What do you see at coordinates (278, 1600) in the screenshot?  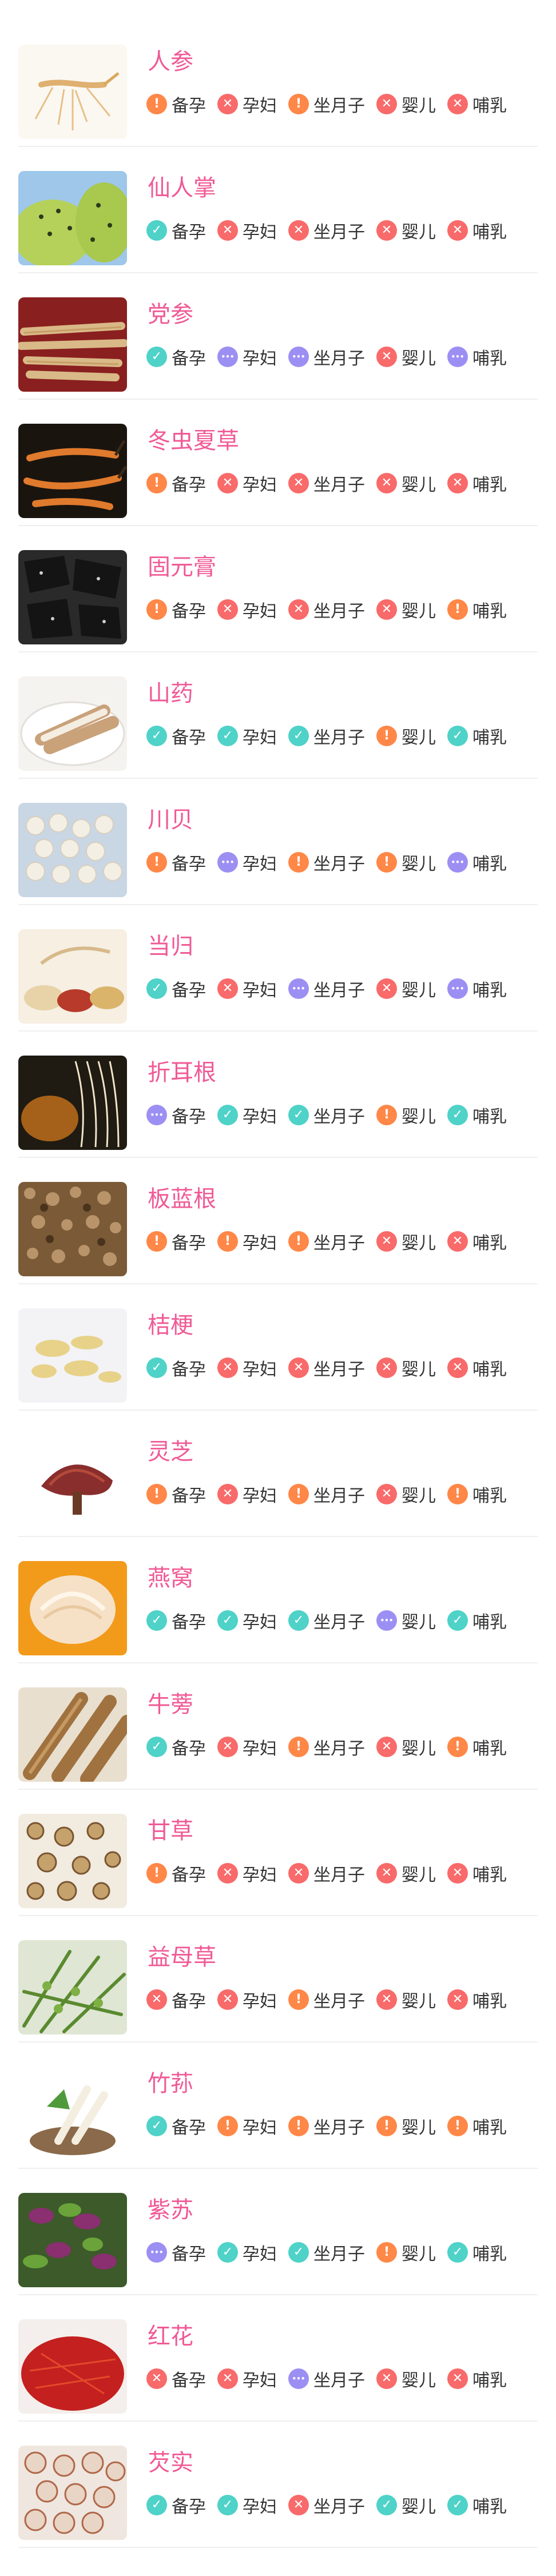 I see `list-item: 燕窝 ✓ 备孕 ✓ 孕妇 ✓ 坐月子 ••• 婴儿 ✓ 哺乳` at bounding box center [278, 1600].